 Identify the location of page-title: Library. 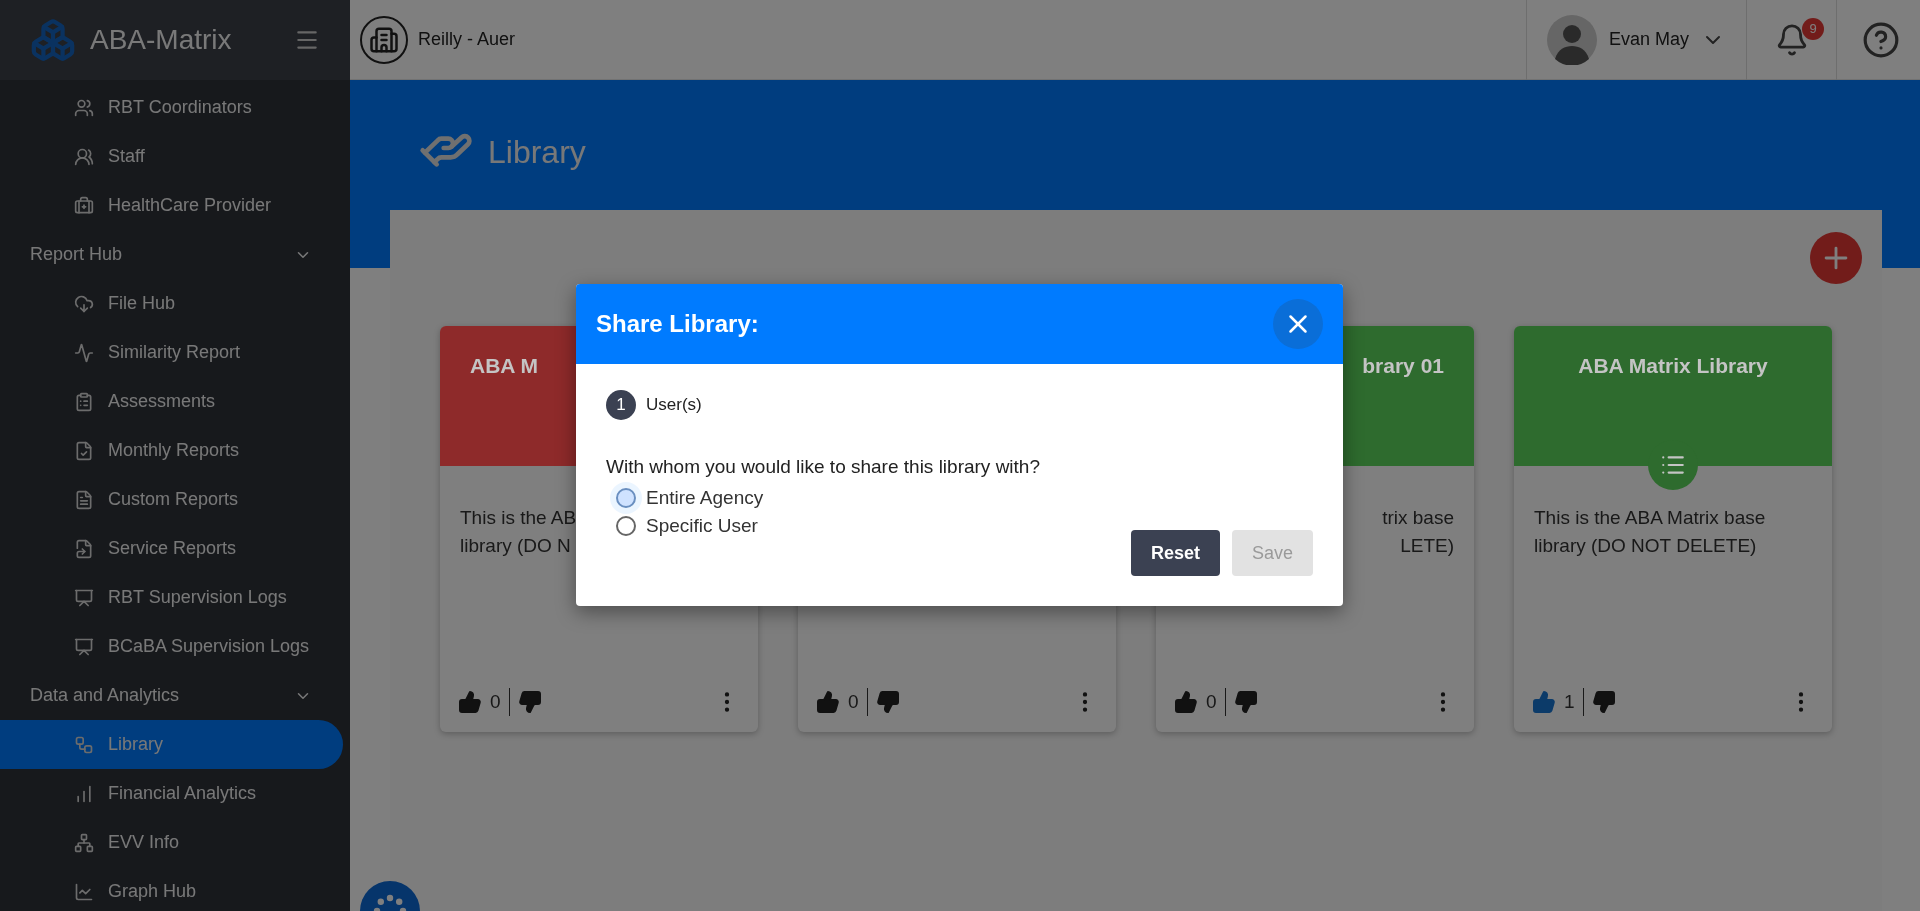
(537, 152).